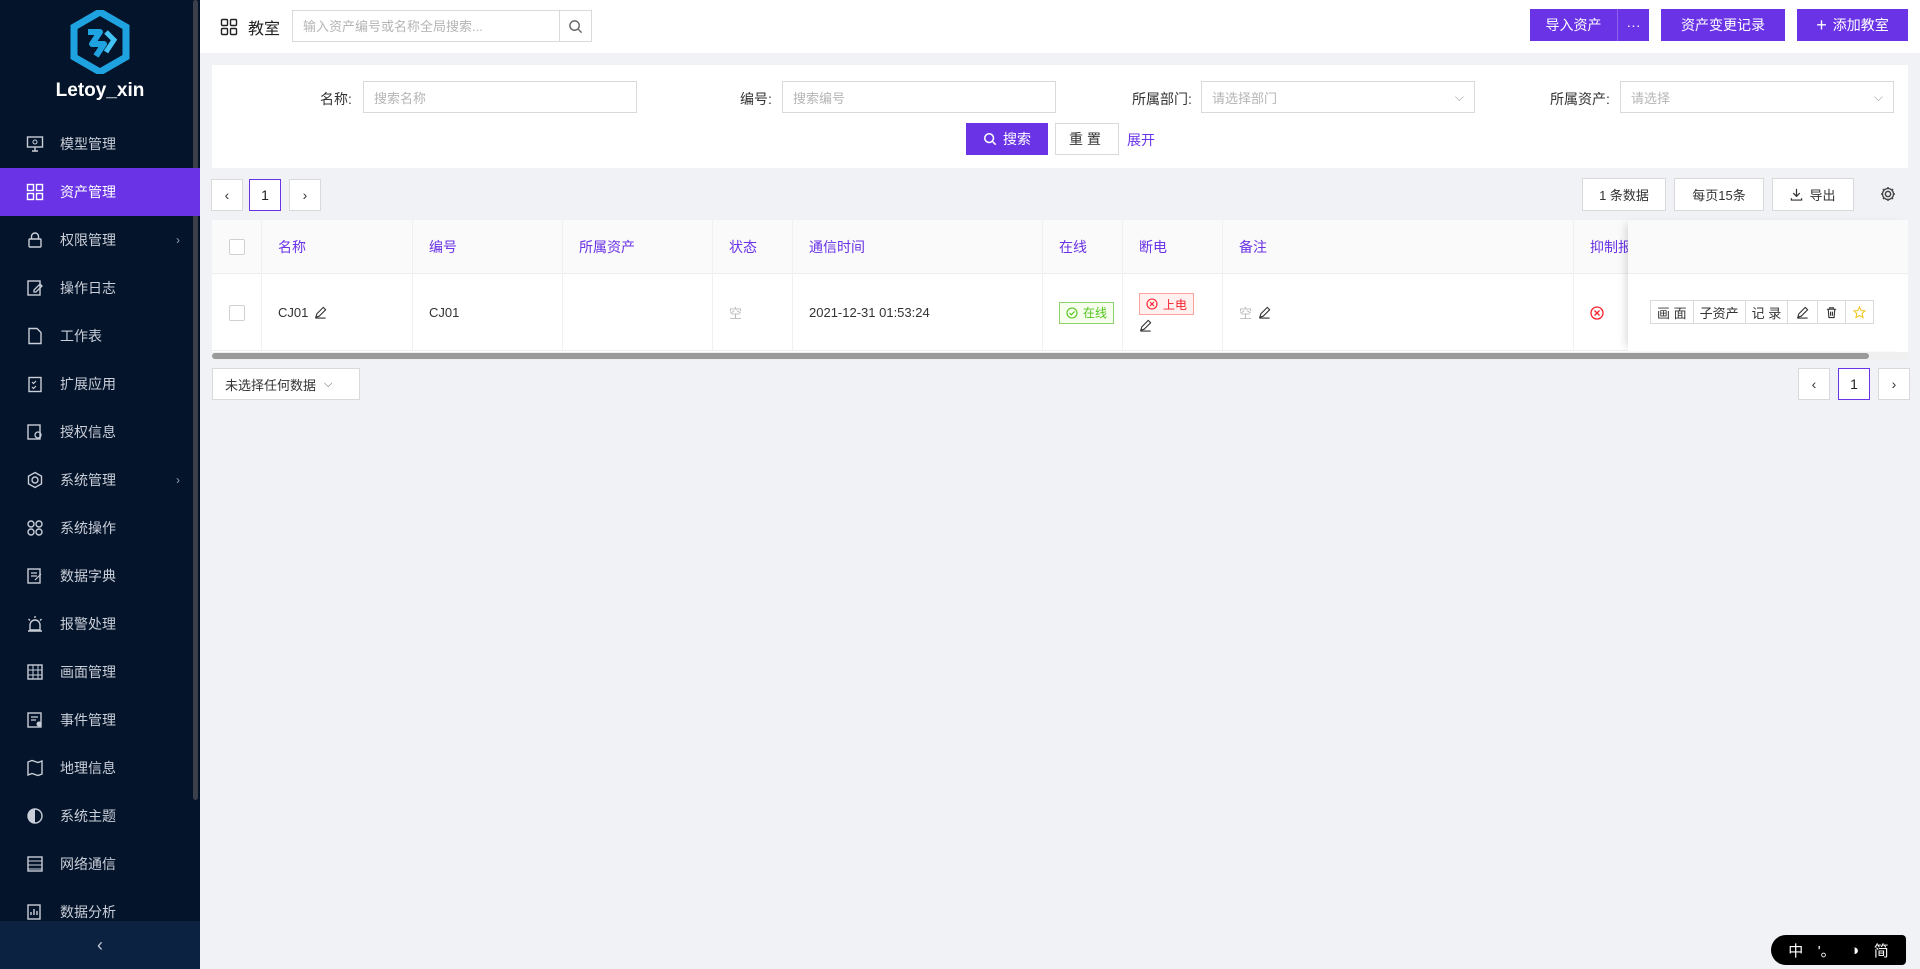 This screenshot has height=969, width=1920. I want to click on select-all-cell, so click(237, 247).